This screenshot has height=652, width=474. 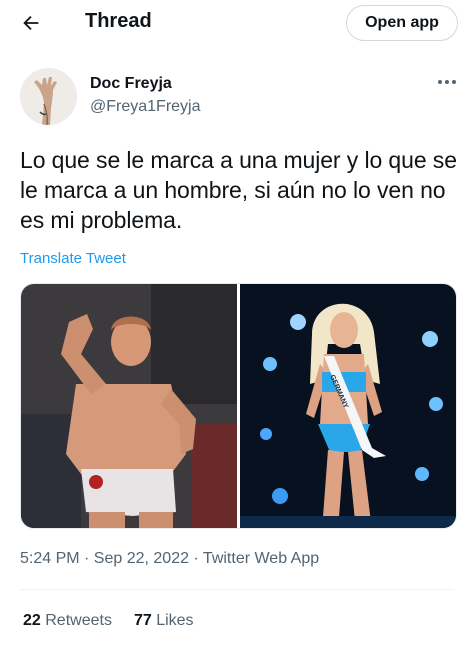 What do you see at coordinates (237, 23) in the screenshot?
I see `top-bar: Thread Open app` at bounding box center [237, 23].